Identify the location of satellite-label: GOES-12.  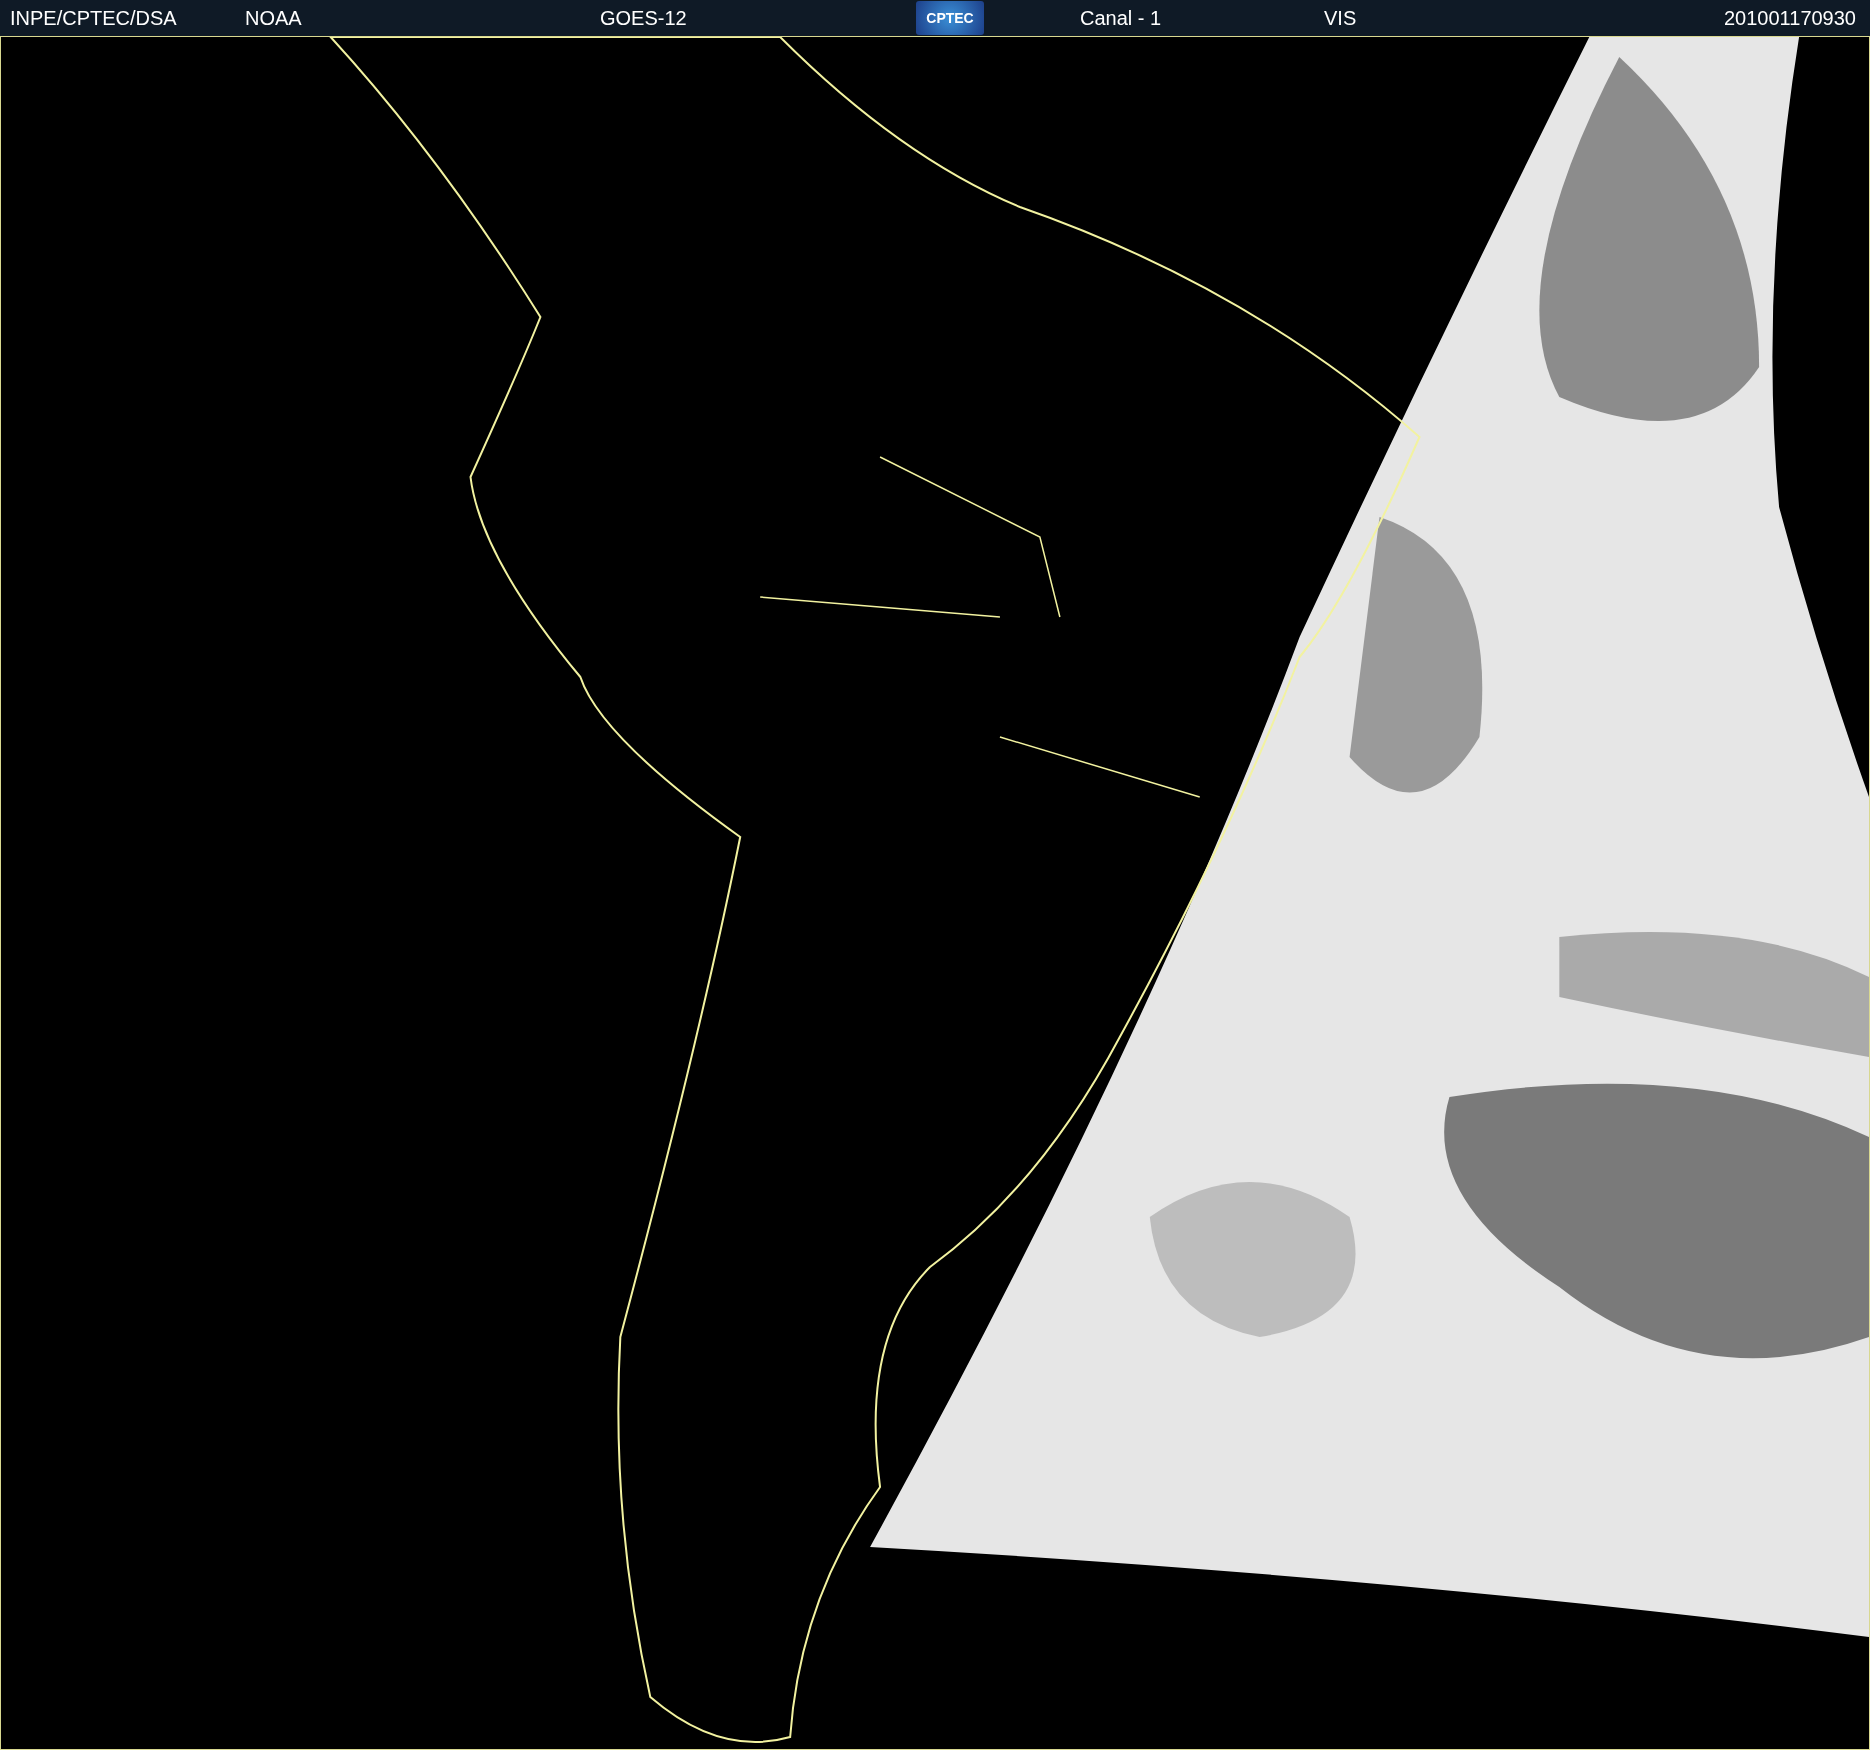
(644, 18).